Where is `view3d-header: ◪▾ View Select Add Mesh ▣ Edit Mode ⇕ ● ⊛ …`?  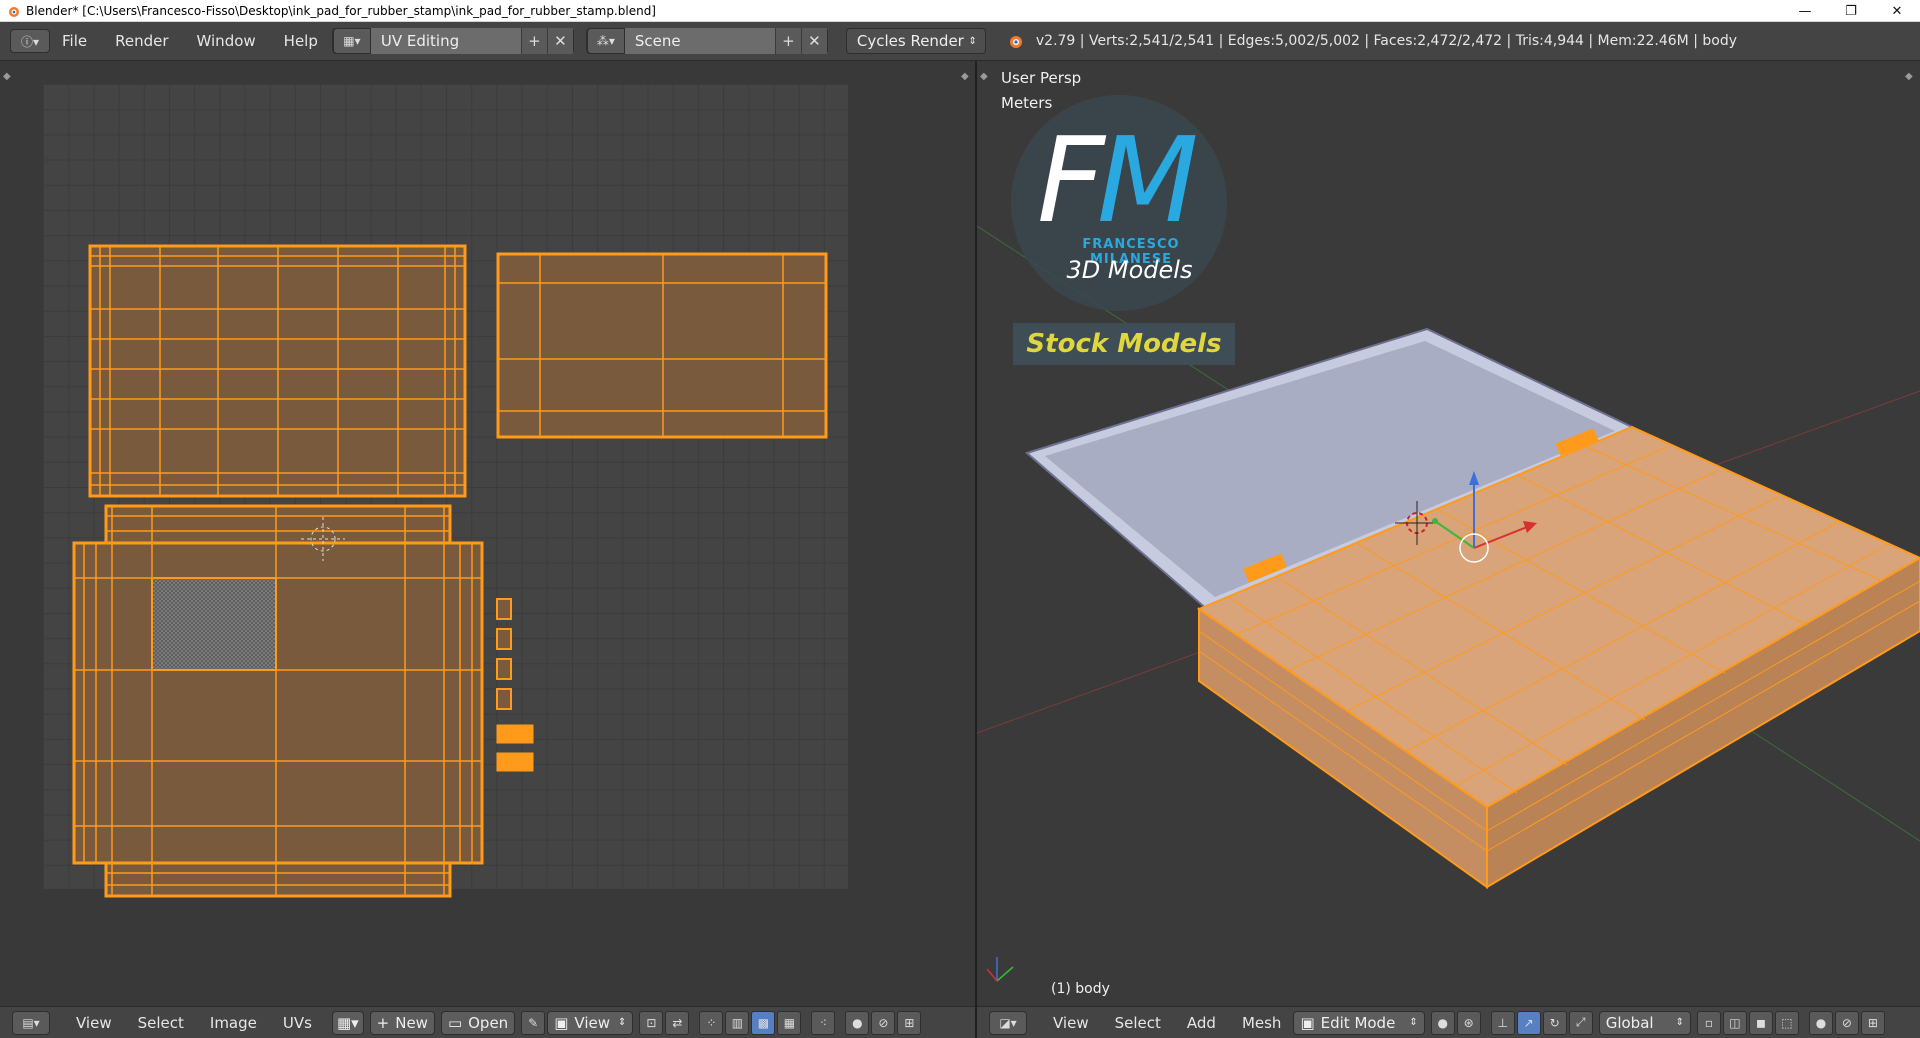 view3d-header: ◪▾ View Select Add Mesh ▣ Edit Mode ⇕ ● ⊛ … is located at coordinates (1448, 1022).